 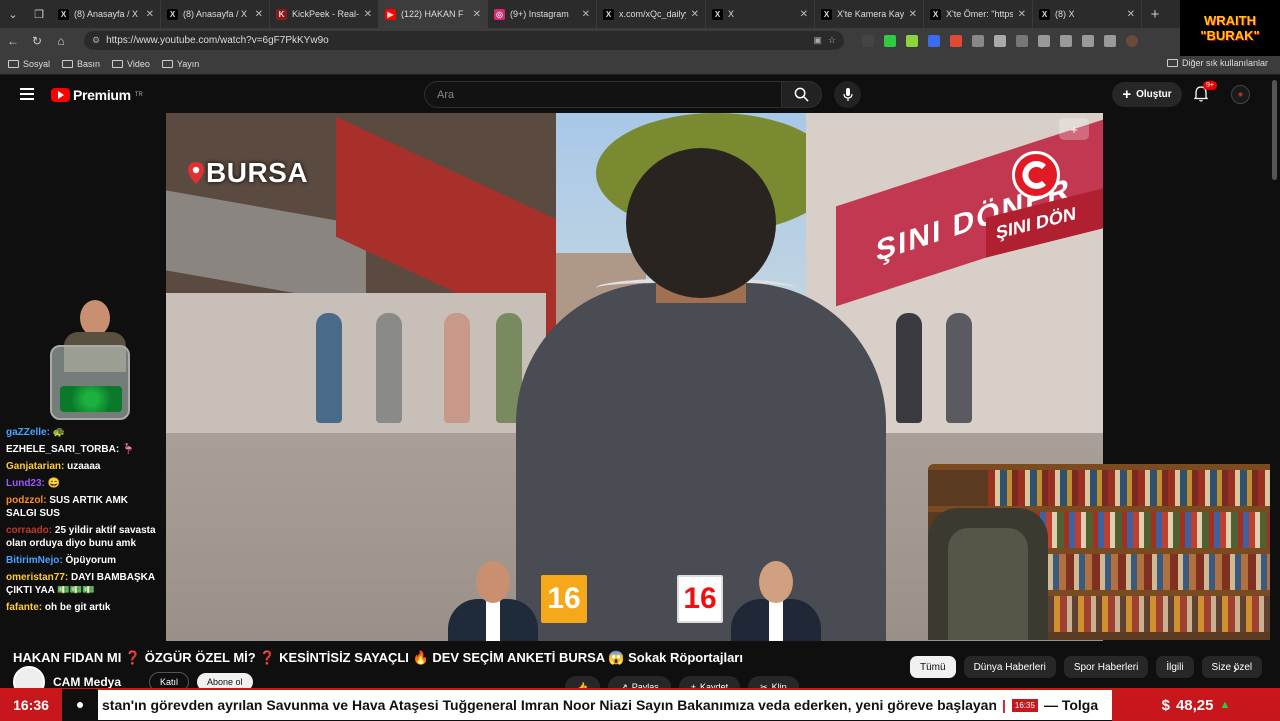 What do you see at coordinates (1155, 14) in the screenshot?
I see `new-tab-button: +` at bounding box center [1155, 14].